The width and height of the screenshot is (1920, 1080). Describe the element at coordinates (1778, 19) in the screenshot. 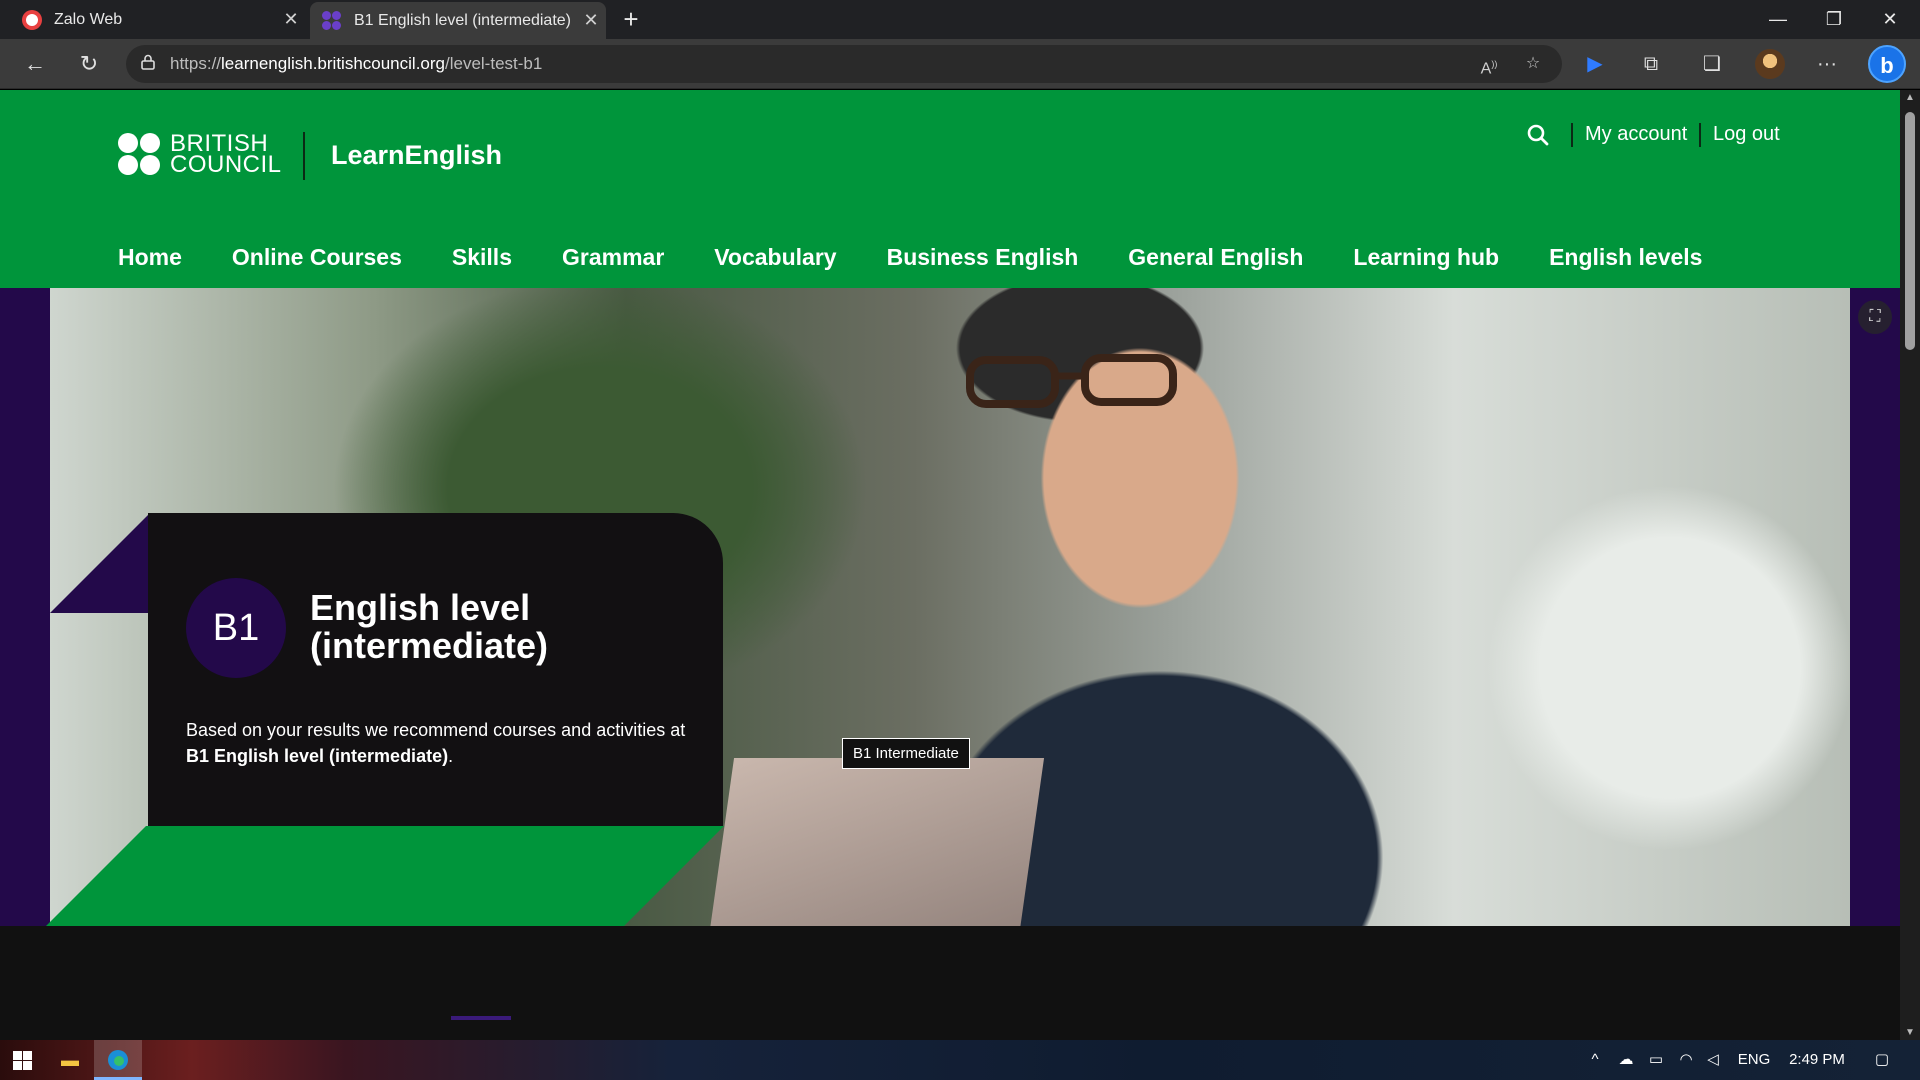

I see `minimize-button: —` at that location.